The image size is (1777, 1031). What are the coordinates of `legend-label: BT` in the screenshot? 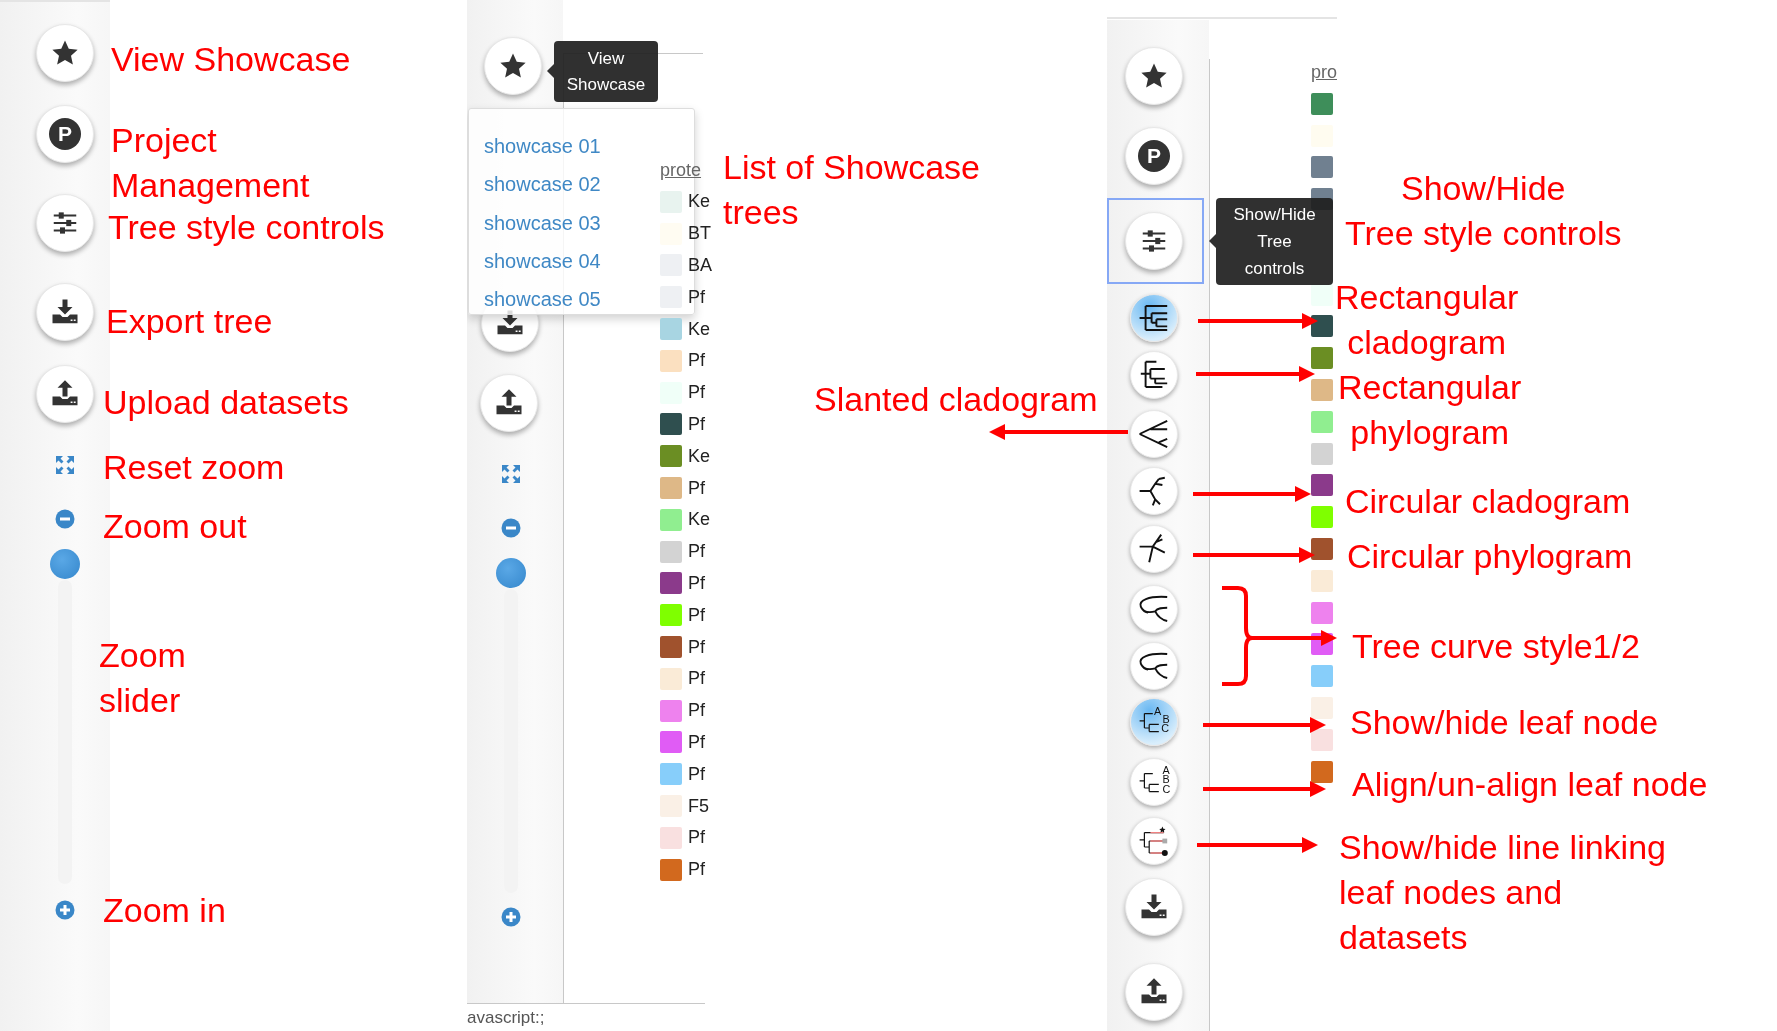 It's located at (699, 234).